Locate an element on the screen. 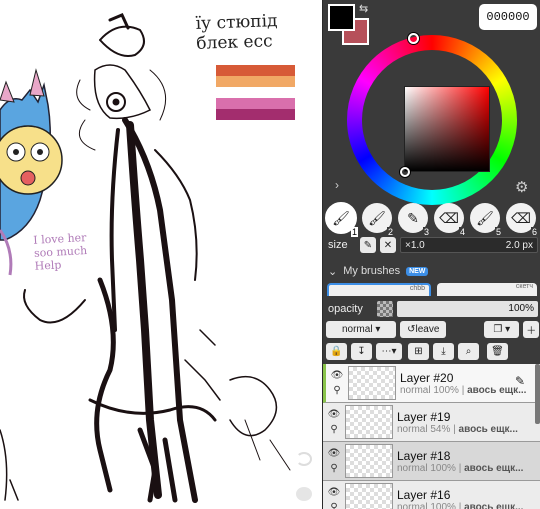 This screenshot has height=509, width=540. swap-colors-icon: ⇆ is located at coordinates (366, 9).